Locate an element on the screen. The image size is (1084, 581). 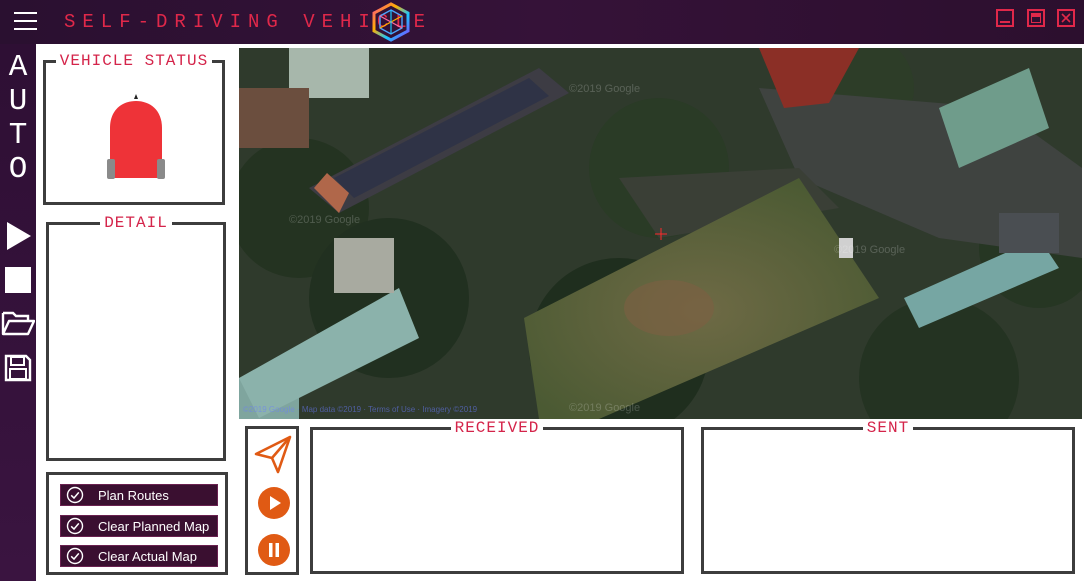
pause-circle-button is located at coordinates (274, 550).